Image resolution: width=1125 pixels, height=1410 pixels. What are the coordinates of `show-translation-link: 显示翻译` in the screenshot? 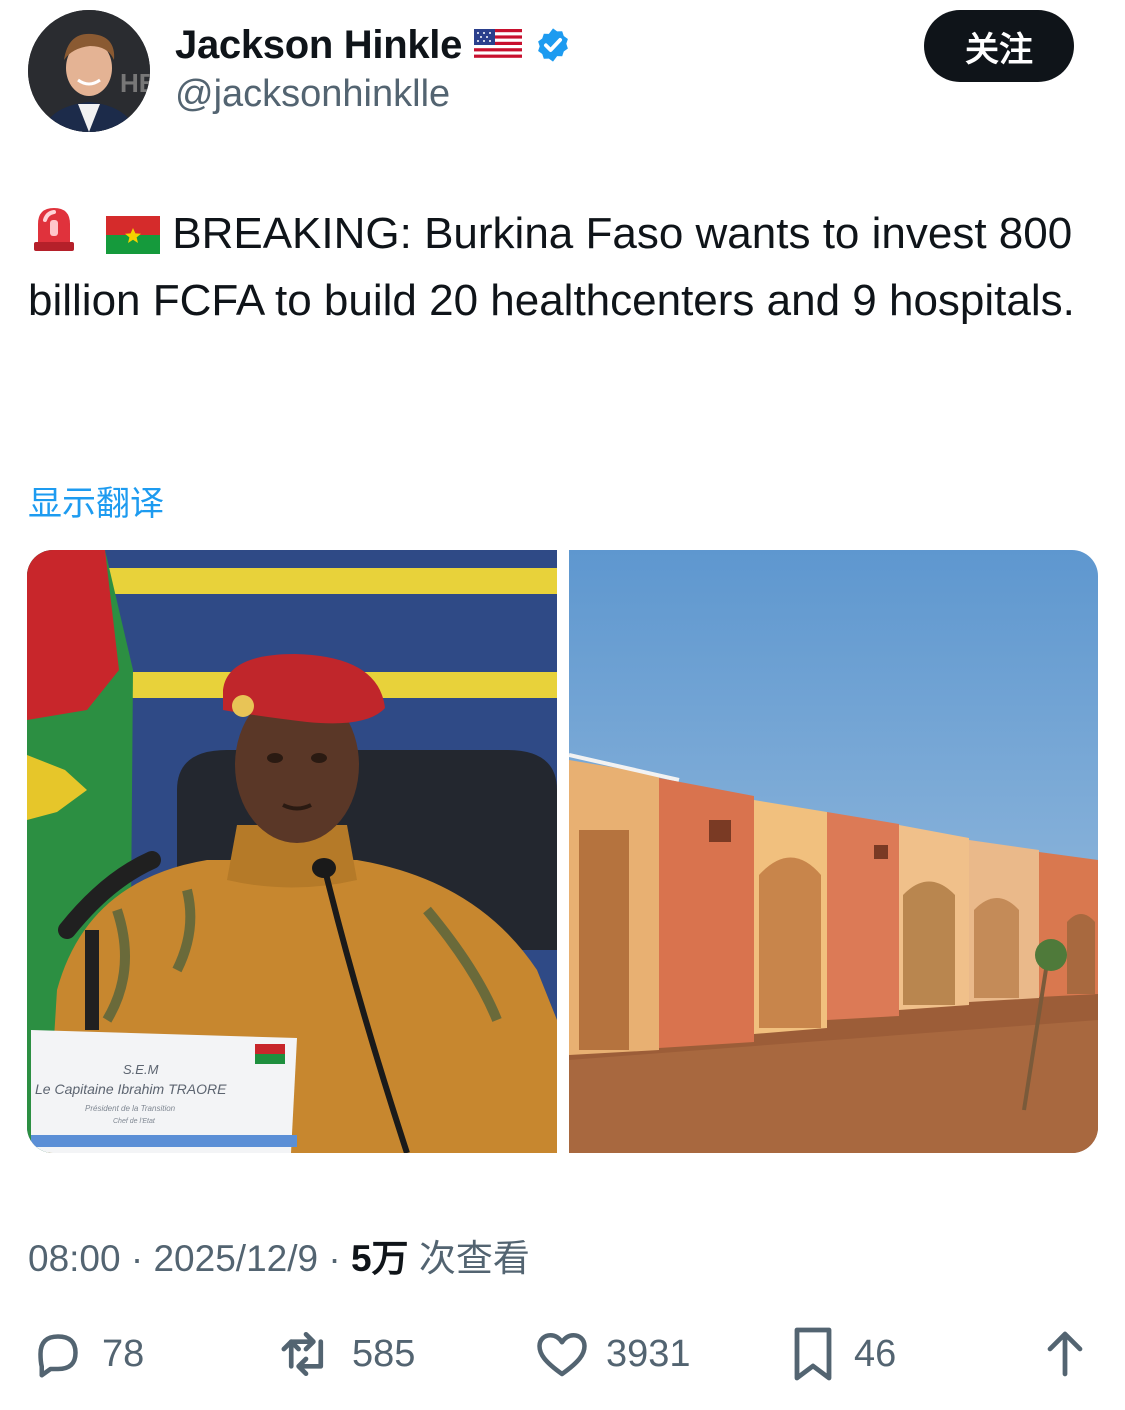 It's located at (96, 500).